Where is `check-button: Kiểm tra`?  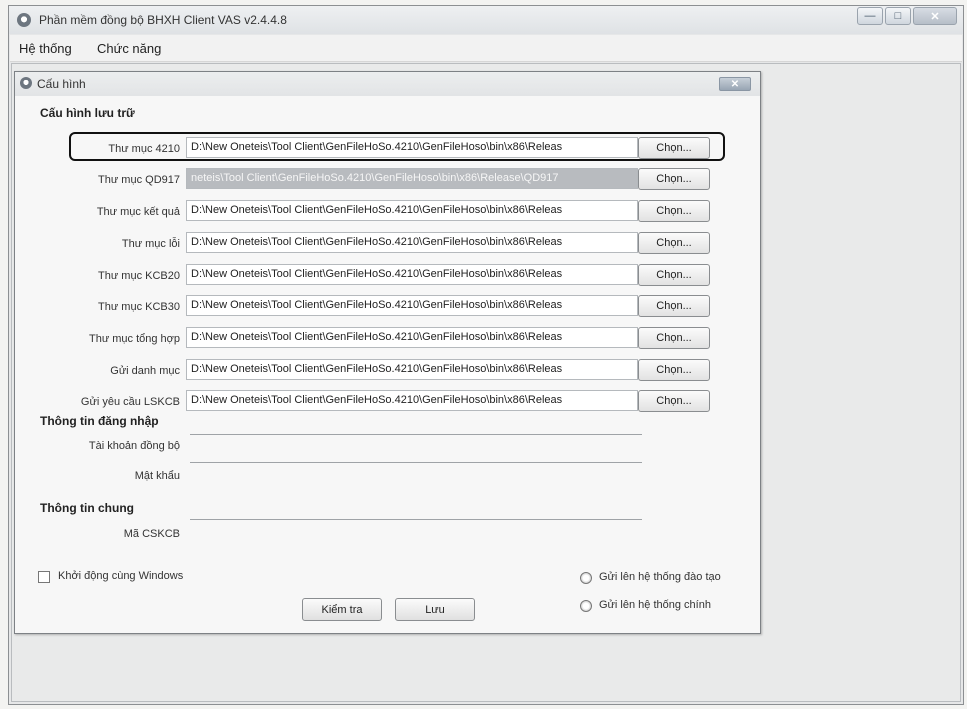
check-button: Kiểm tra is located at coordinates (342, 609).